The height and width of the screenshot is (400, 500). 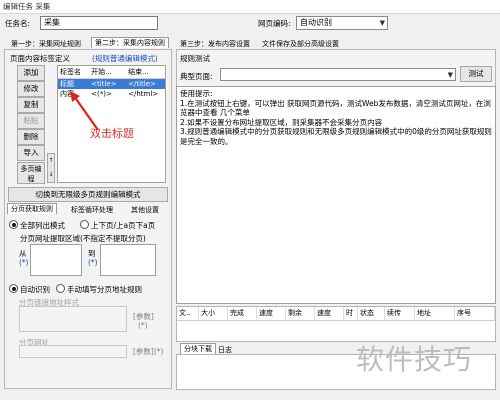 What do you see at coordinates (104, 289) in the screenshot?
I see `manual-label: 手动填写分页地址规则` at bounding box center [104, 289].